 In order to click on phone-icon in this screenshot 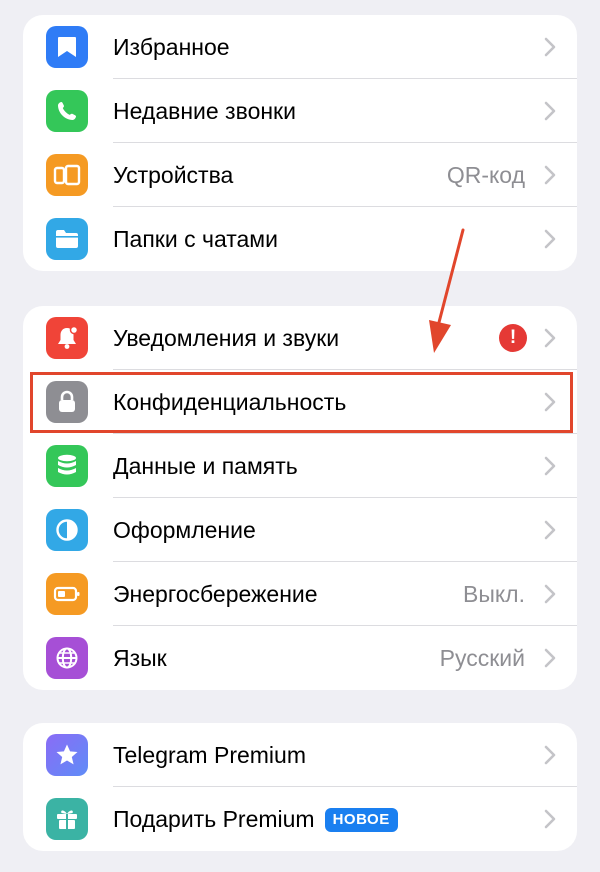, I will do `click(67, 111)`.